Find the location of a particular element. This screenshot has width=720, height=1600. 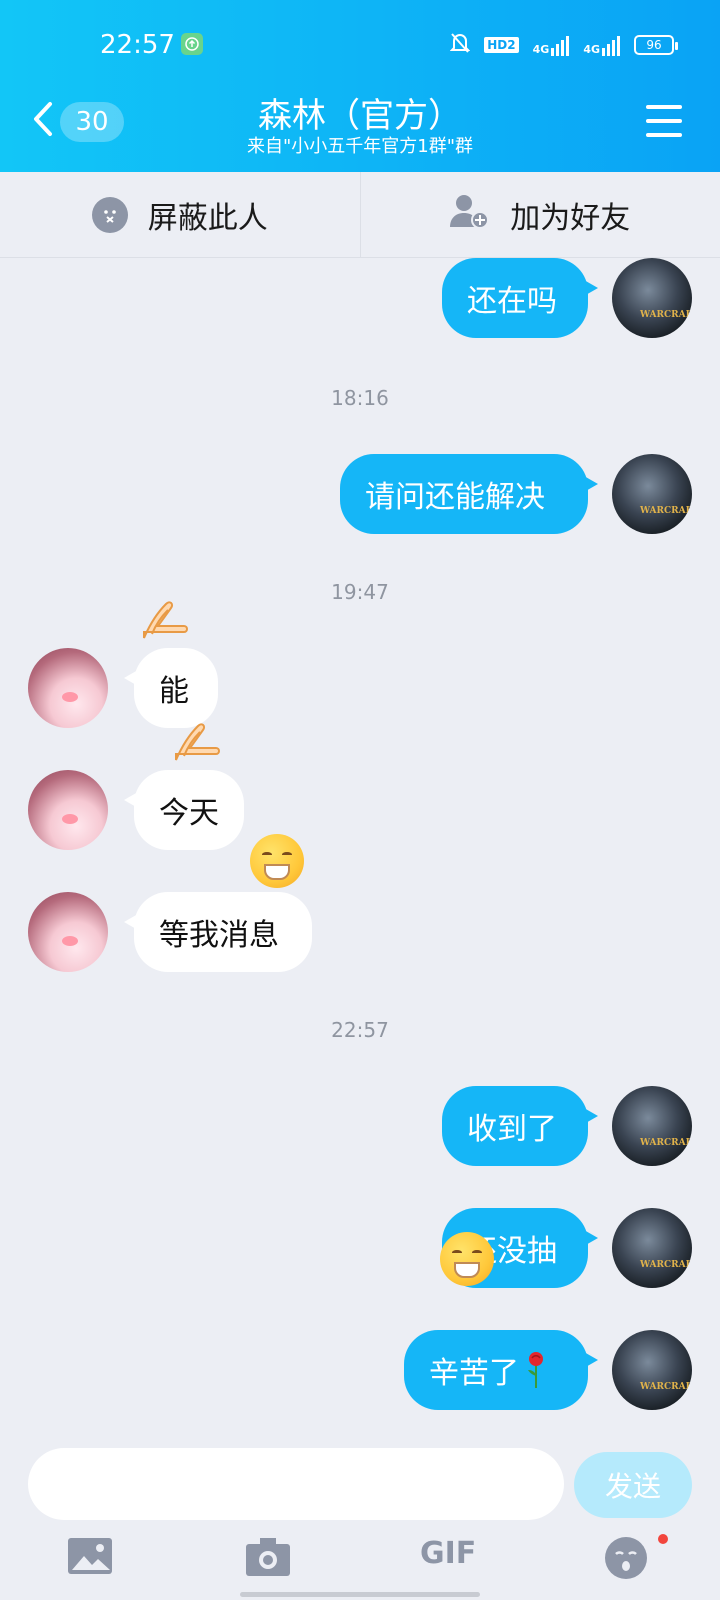

battery-icon: 96 is located at coordinates (656, 45).